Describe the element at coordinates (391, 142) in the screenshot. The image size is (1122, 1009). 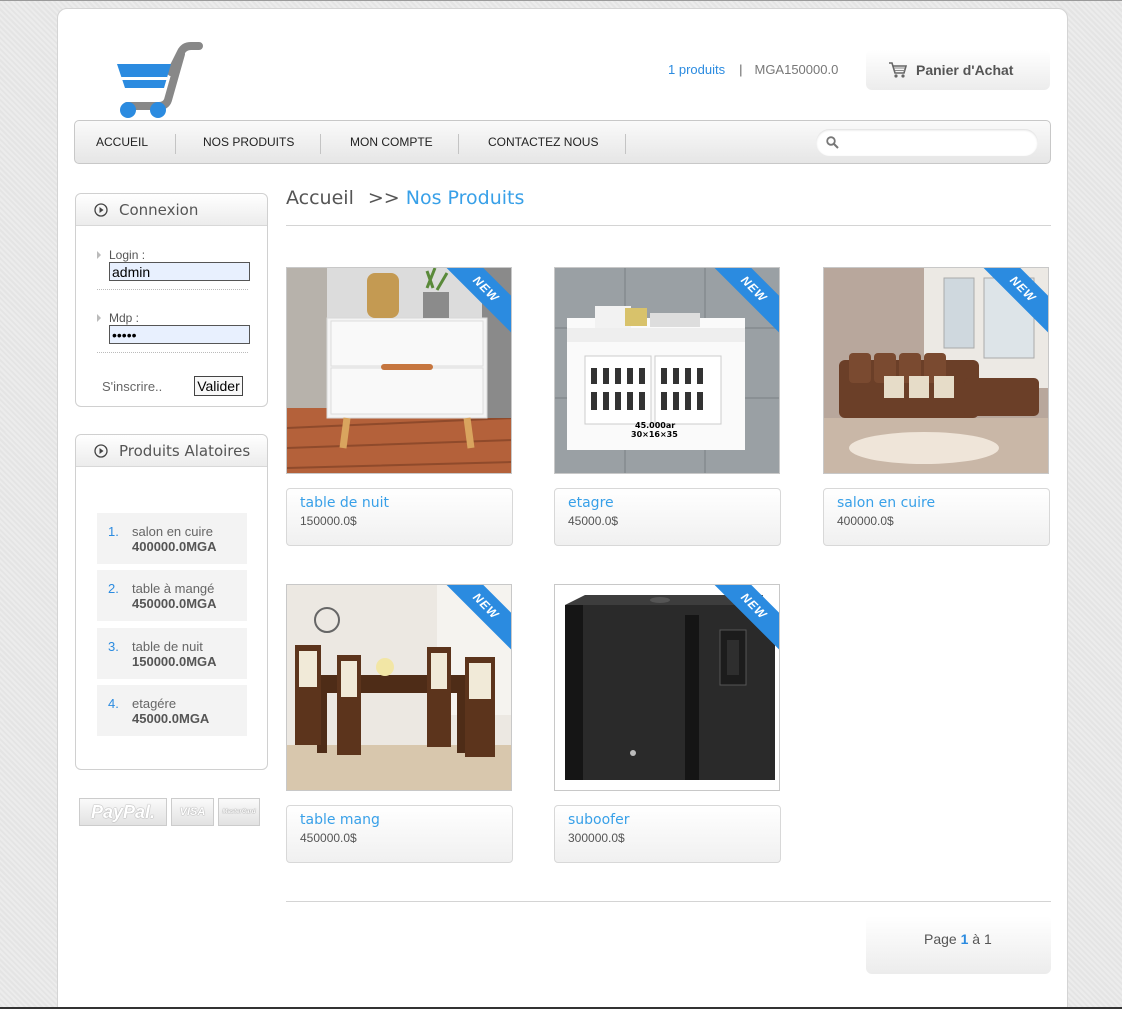
I see `nav-item-mon-compte: MON COMPTE` at that location.